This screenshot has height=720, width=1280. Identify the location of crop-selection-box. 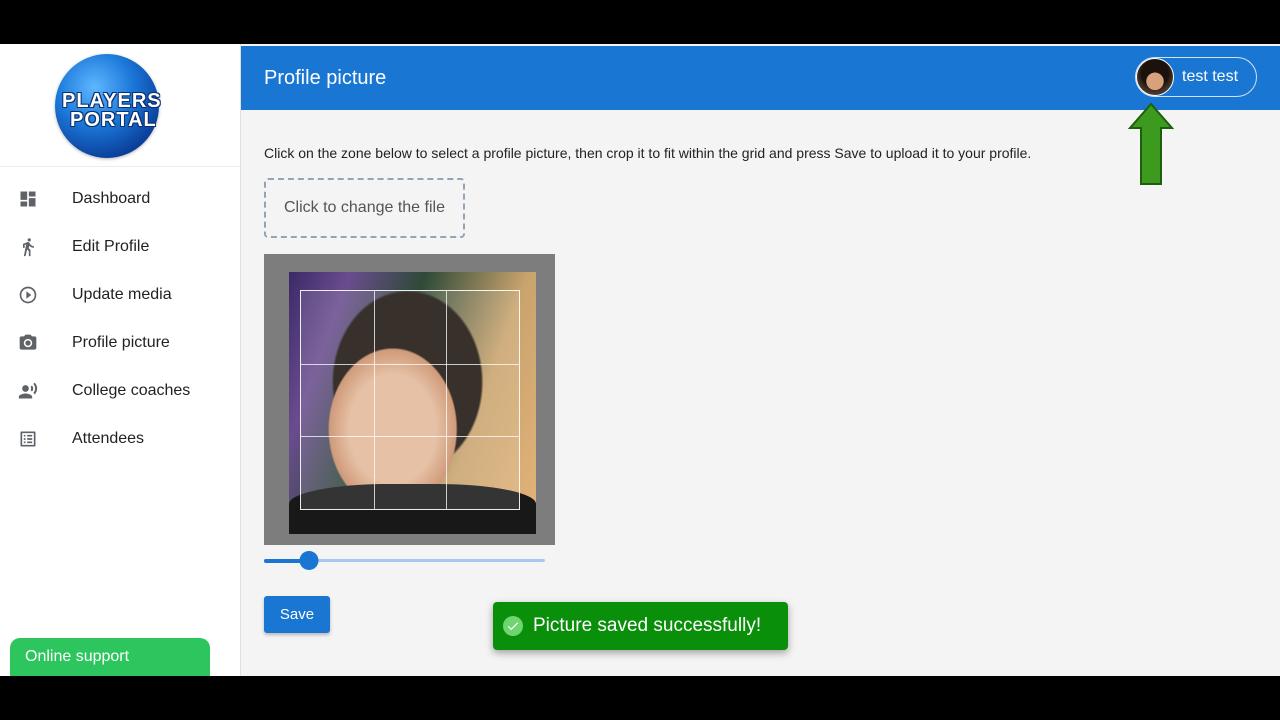
(410, 400).